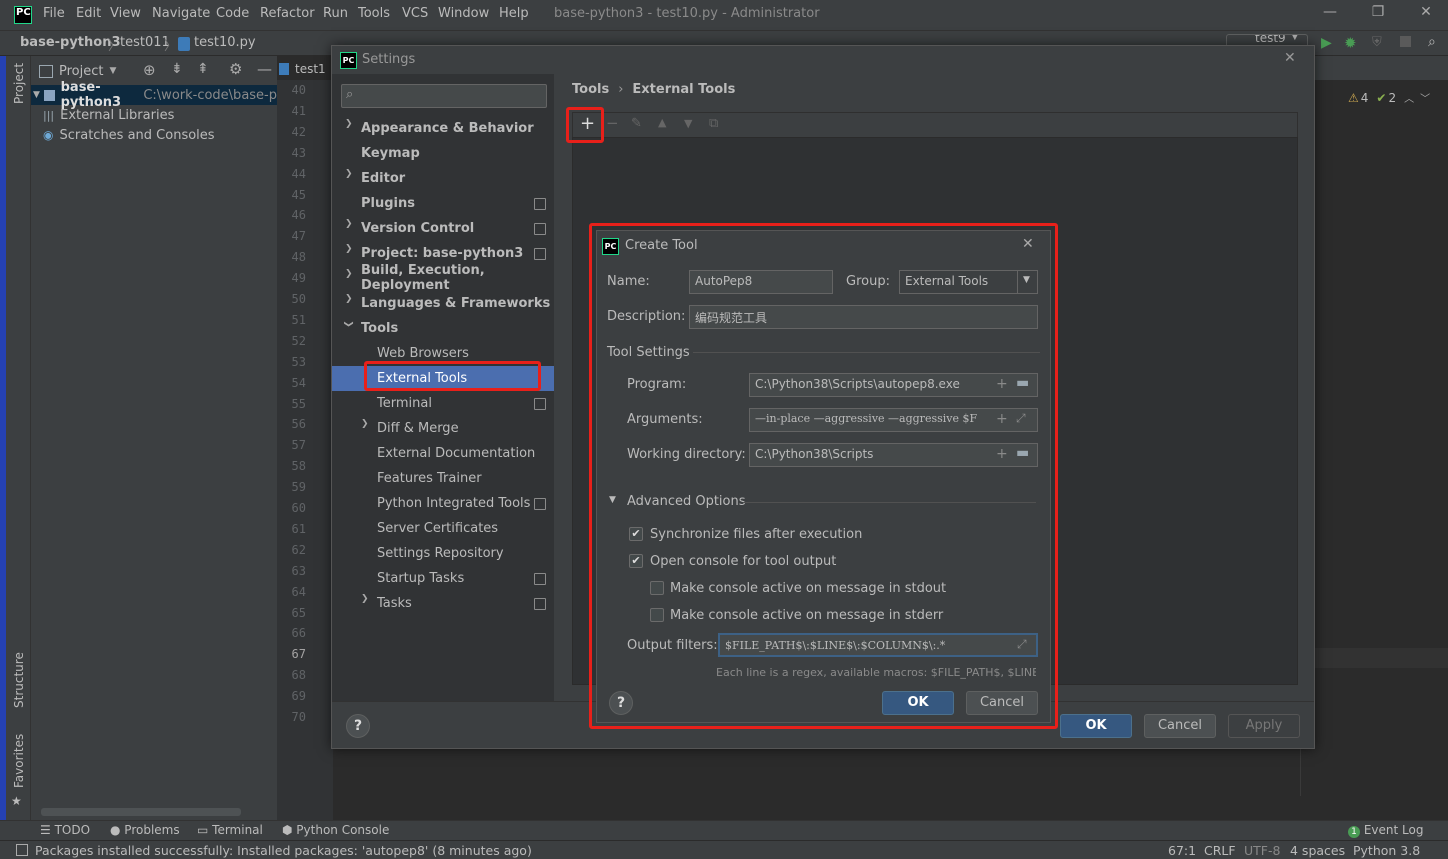 The height and width of the screenshot is (859, 1448). What do you see at coordinates (1405, 41) in the screenshot?
I see `stop-icon` at bounding box center [1405, 41].